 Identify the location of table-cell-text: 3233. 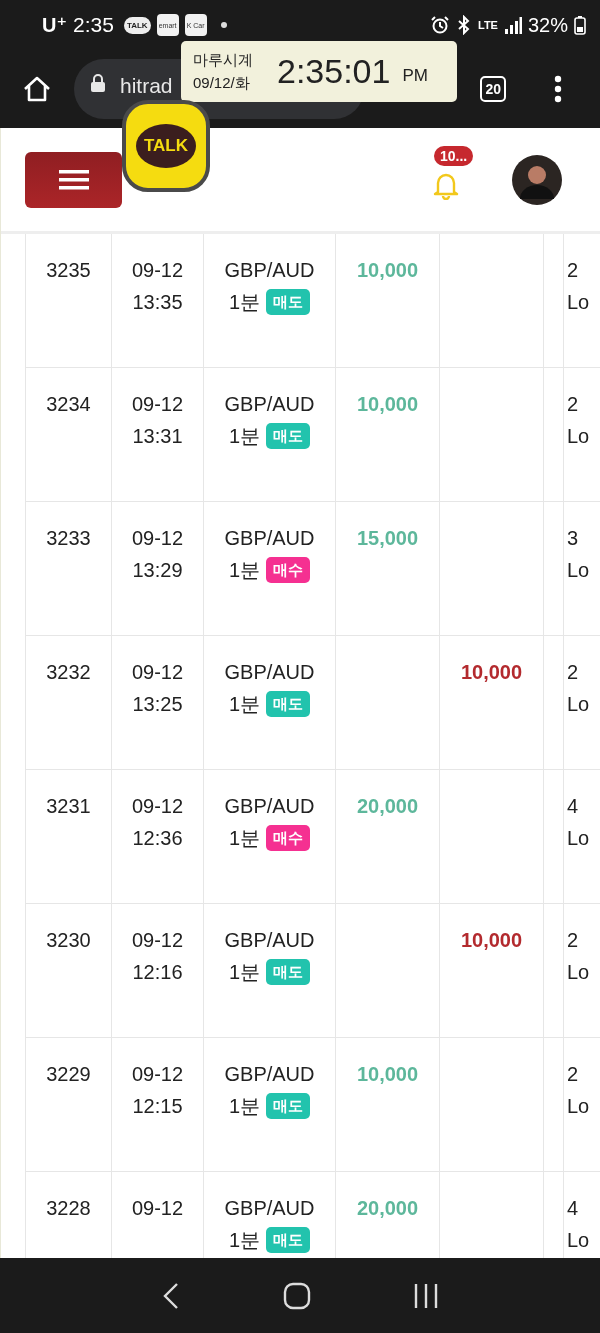
(68, 538).